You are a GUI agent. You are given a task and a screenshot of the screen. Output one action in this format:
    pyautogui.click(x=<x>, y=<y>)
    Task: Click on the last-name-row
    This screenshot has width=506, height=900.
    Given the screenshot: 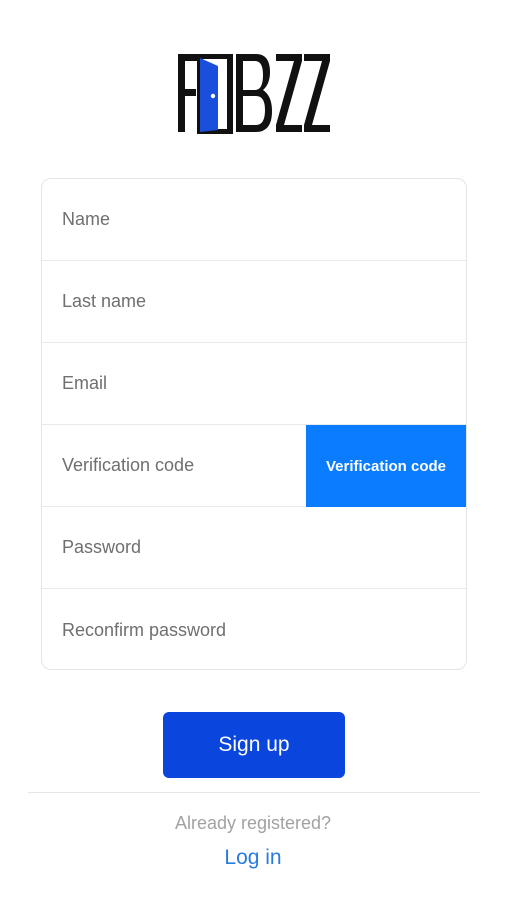 What is the action you would take?
    pyautogui.click(x=254, y=302)
    